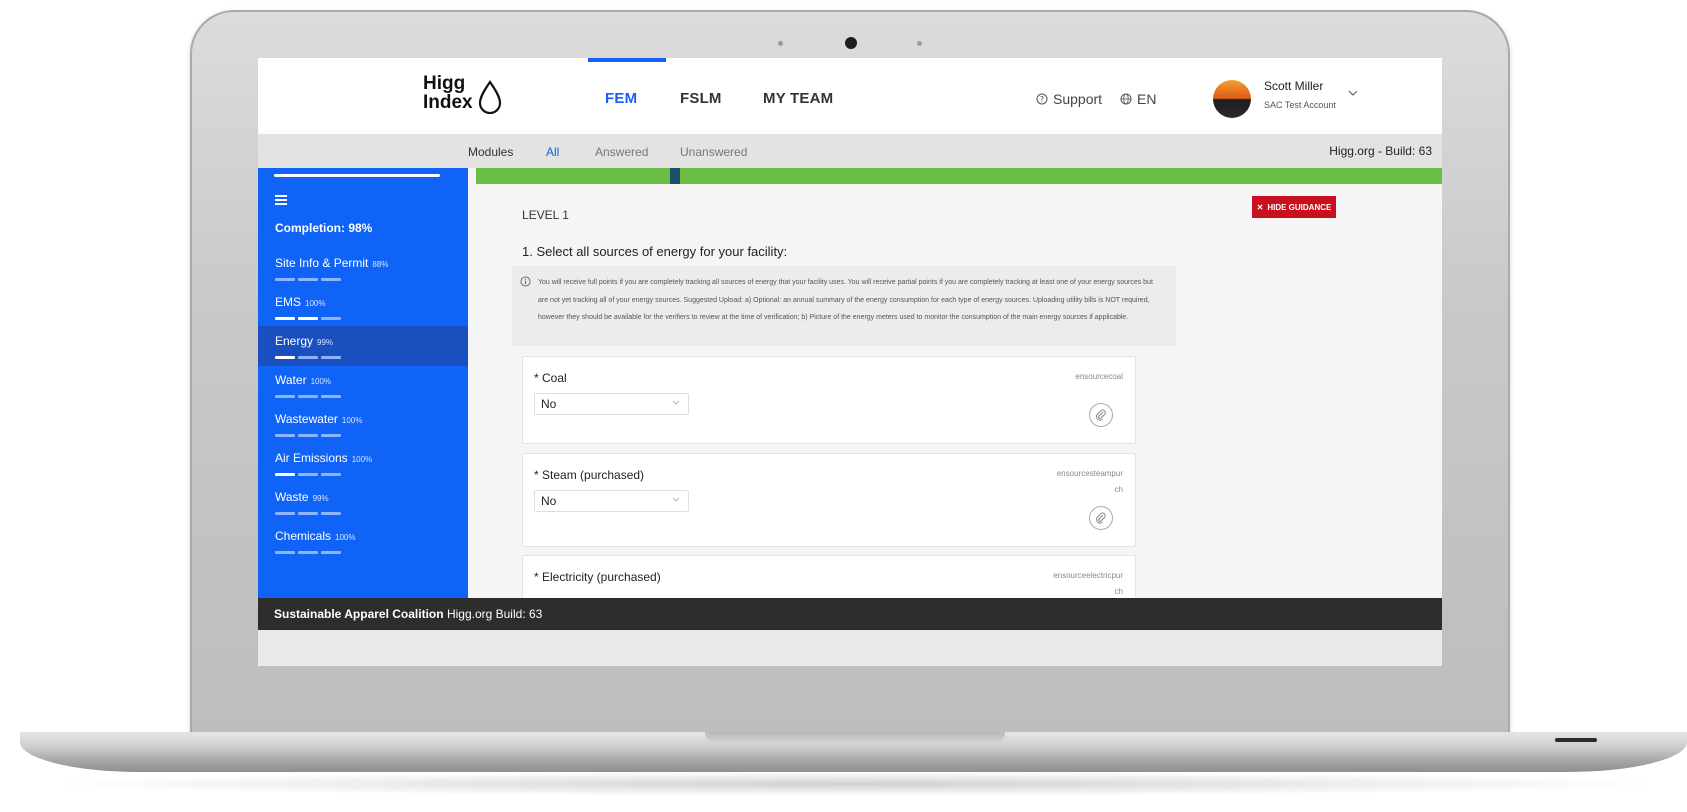 The width and height of the screenshot is (1687, 812). What do you see at coordinates (713, 152) in the screenshot?
I see `filter-unanswered: Unanswered` at bounding box center [713, 152].